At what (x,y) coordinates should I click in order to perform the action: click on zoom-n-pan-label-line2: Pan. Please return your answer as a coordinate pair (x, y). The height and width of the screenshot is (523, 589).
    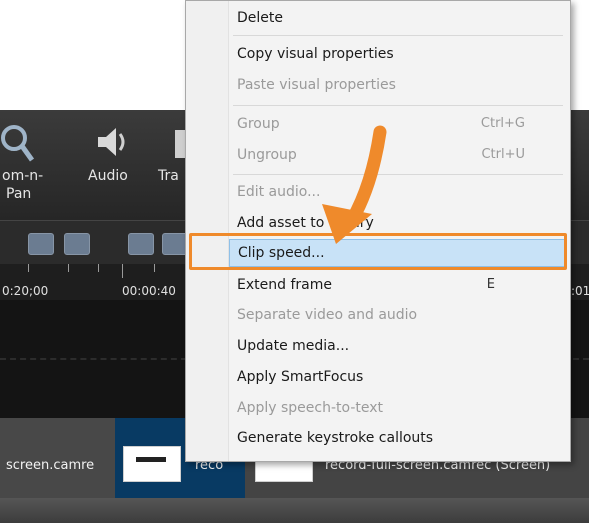
    Looking at the image, I should click on (18, 194).